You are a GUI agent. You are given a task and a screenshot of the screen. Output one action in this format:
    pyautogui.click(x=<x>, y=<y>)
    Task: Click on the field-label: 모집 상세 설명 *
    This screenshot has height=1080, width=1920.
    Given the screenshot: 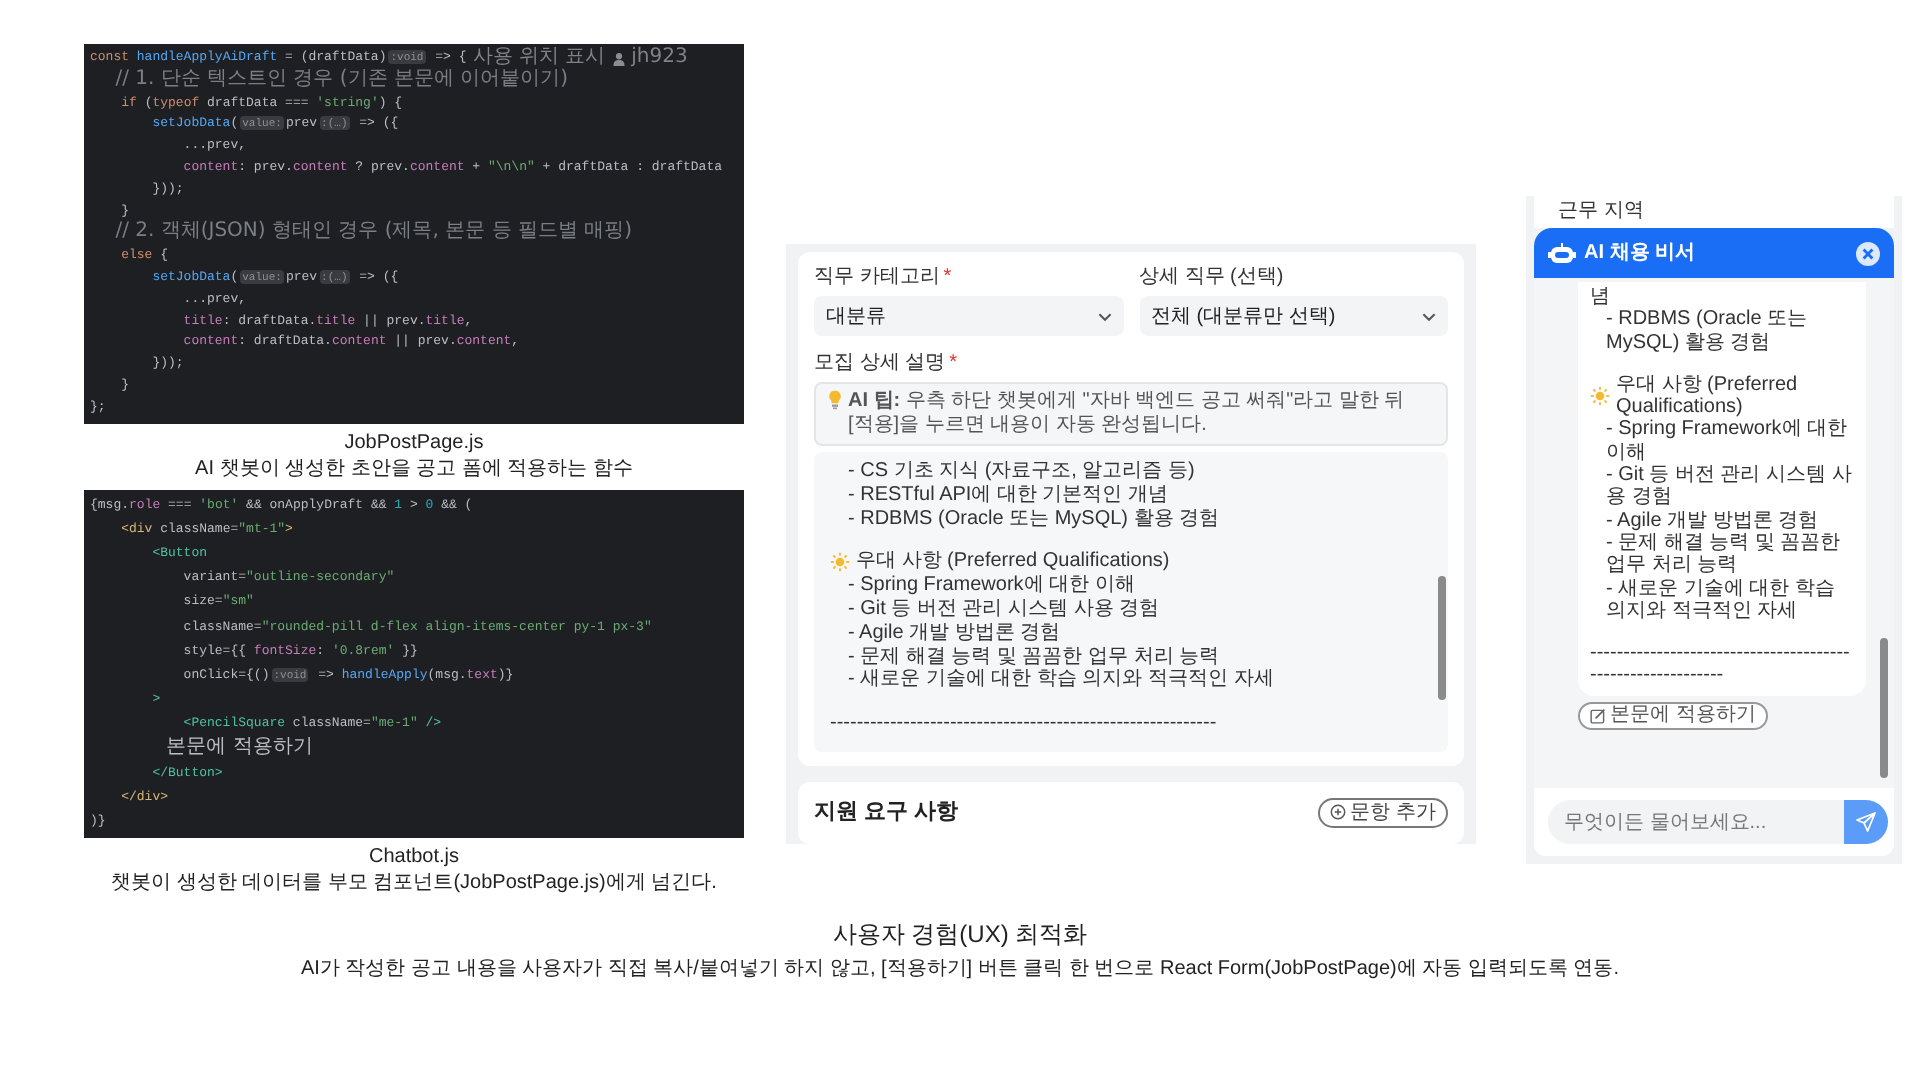 What is the action you would take?
    pyautogui.click(x=886, y=364)
    